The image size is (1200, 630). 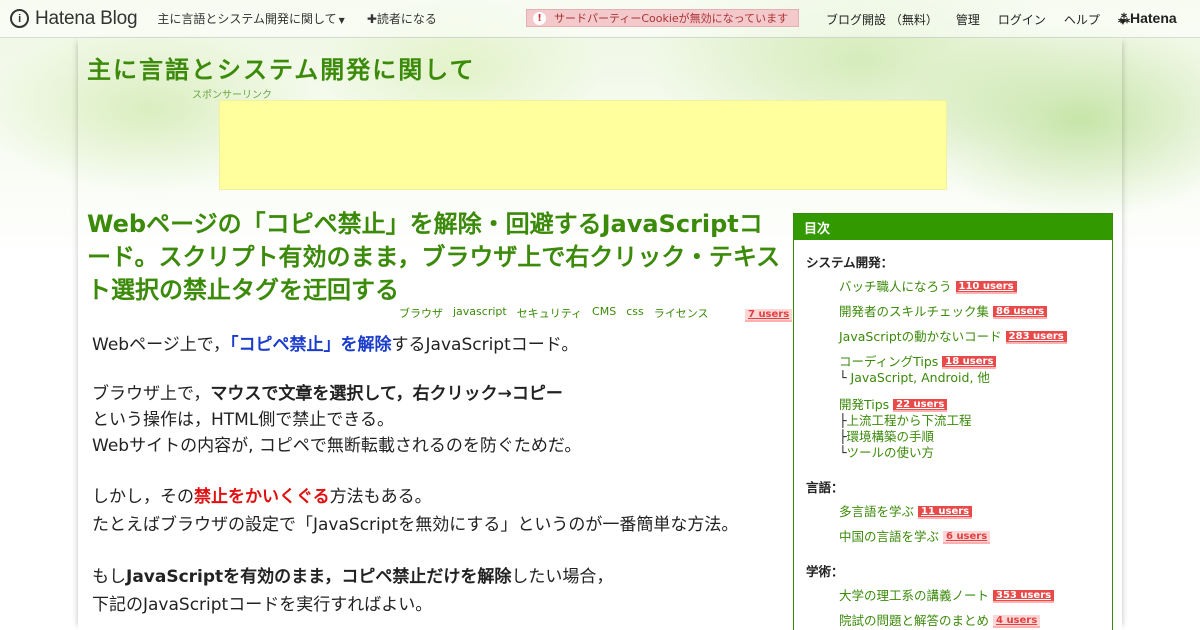 What do you see at coordinates (151, 394) in the screenshot?
I see `text: ブラウザ上で，` at bounding box center [151, 394].